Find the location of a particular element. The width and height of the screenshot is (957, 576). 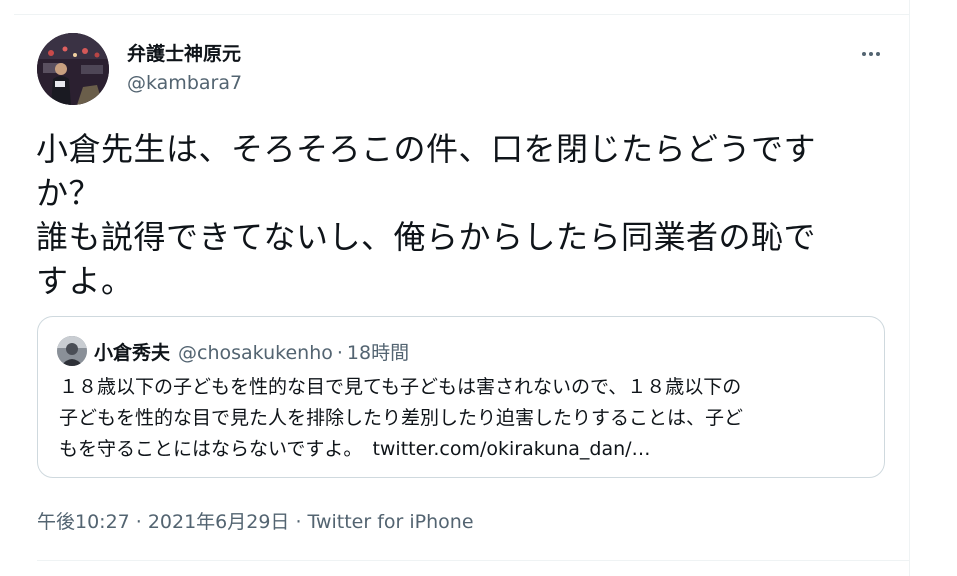

tweet-date: 2021年6月29日 is located at coordinates (219, 522).